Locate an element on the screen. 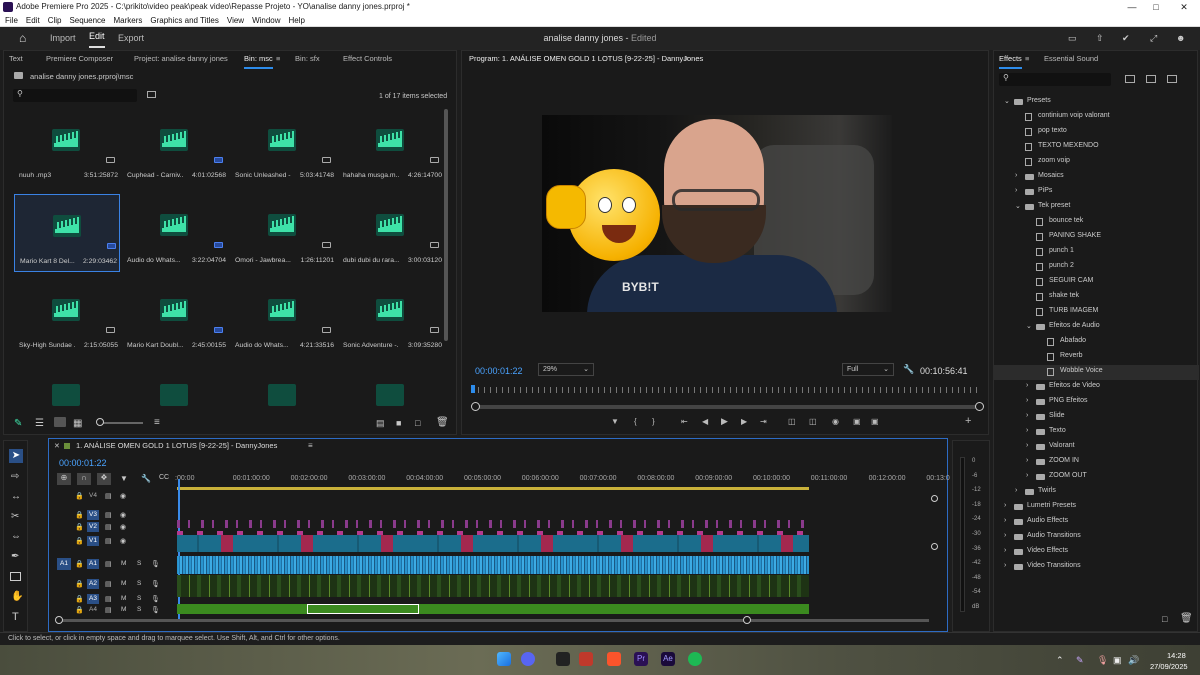  effects-tree-item: shake tek is located at coordinates (1096, 297).